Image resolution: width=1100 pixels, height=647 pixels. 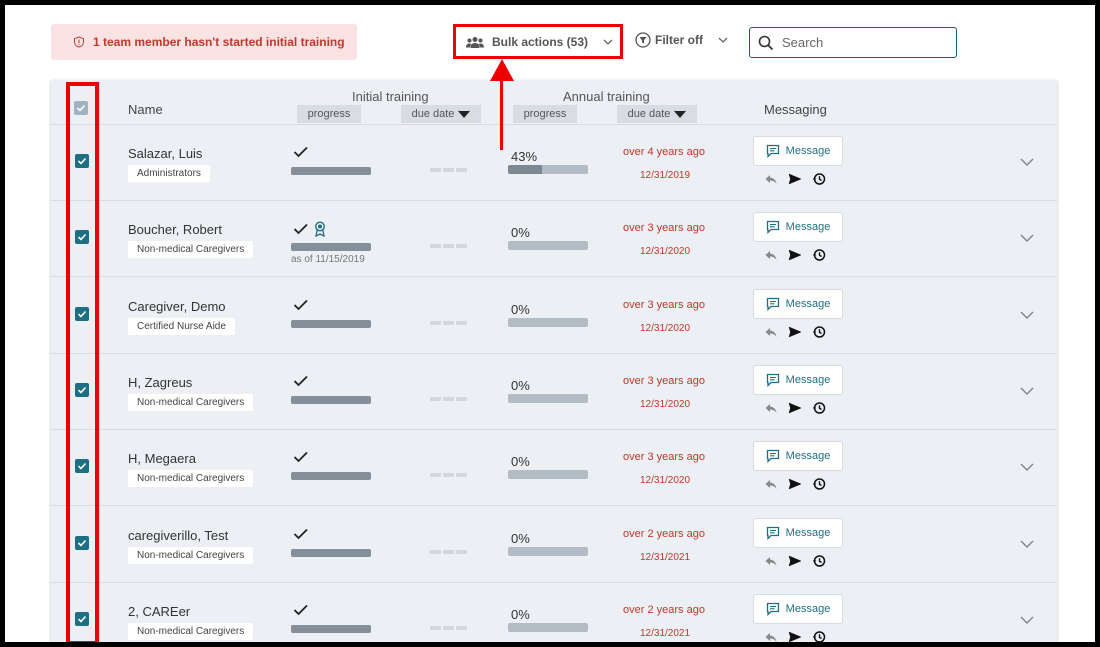 What do you see at coordinates (538, 41) in the screenshot?
I see `bulk-actions-button: Bulk actions (53)` at bounding box center [538, 41].